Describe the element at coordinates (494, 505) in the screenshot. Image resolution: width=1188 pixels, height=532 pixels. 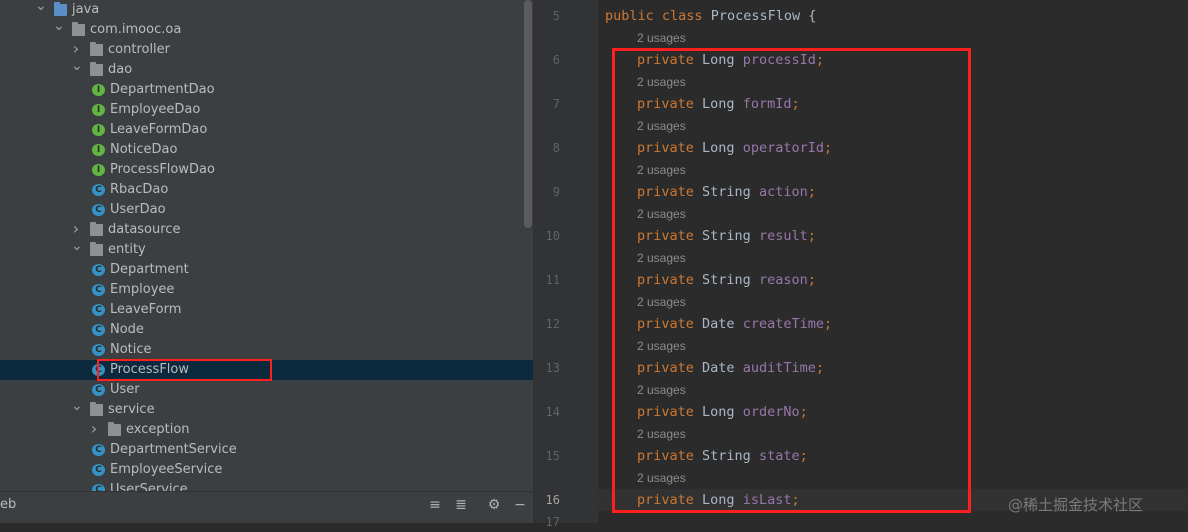
I see `gear-icon: ⚙` at that location.